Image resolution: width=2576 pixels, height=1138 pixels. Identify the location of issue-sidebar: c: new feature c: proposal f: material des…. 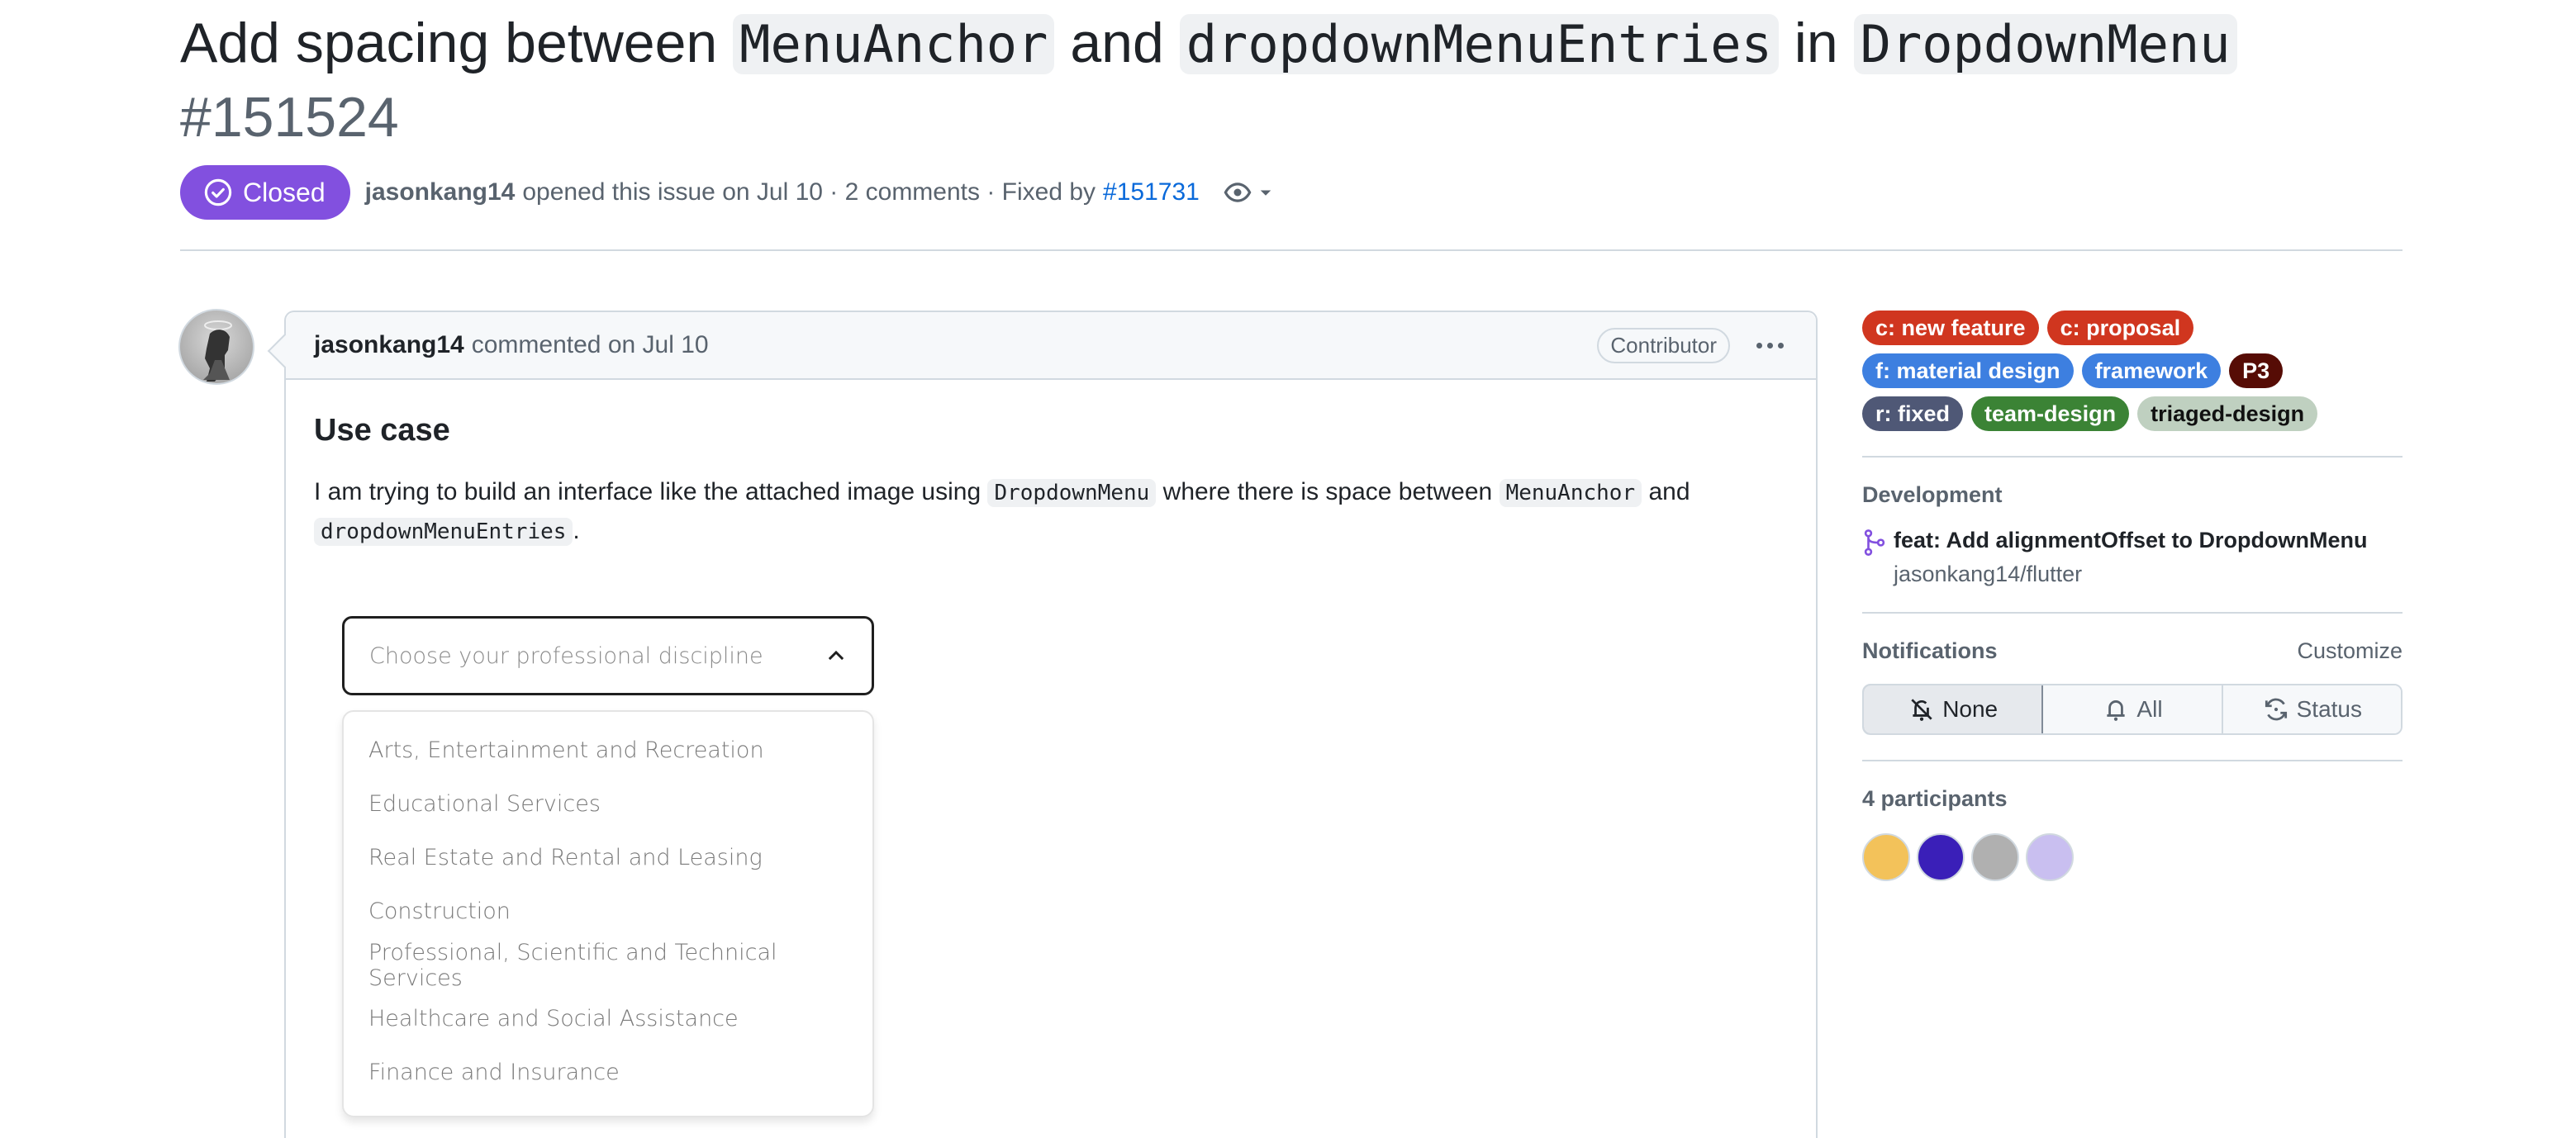
(2132, 596).